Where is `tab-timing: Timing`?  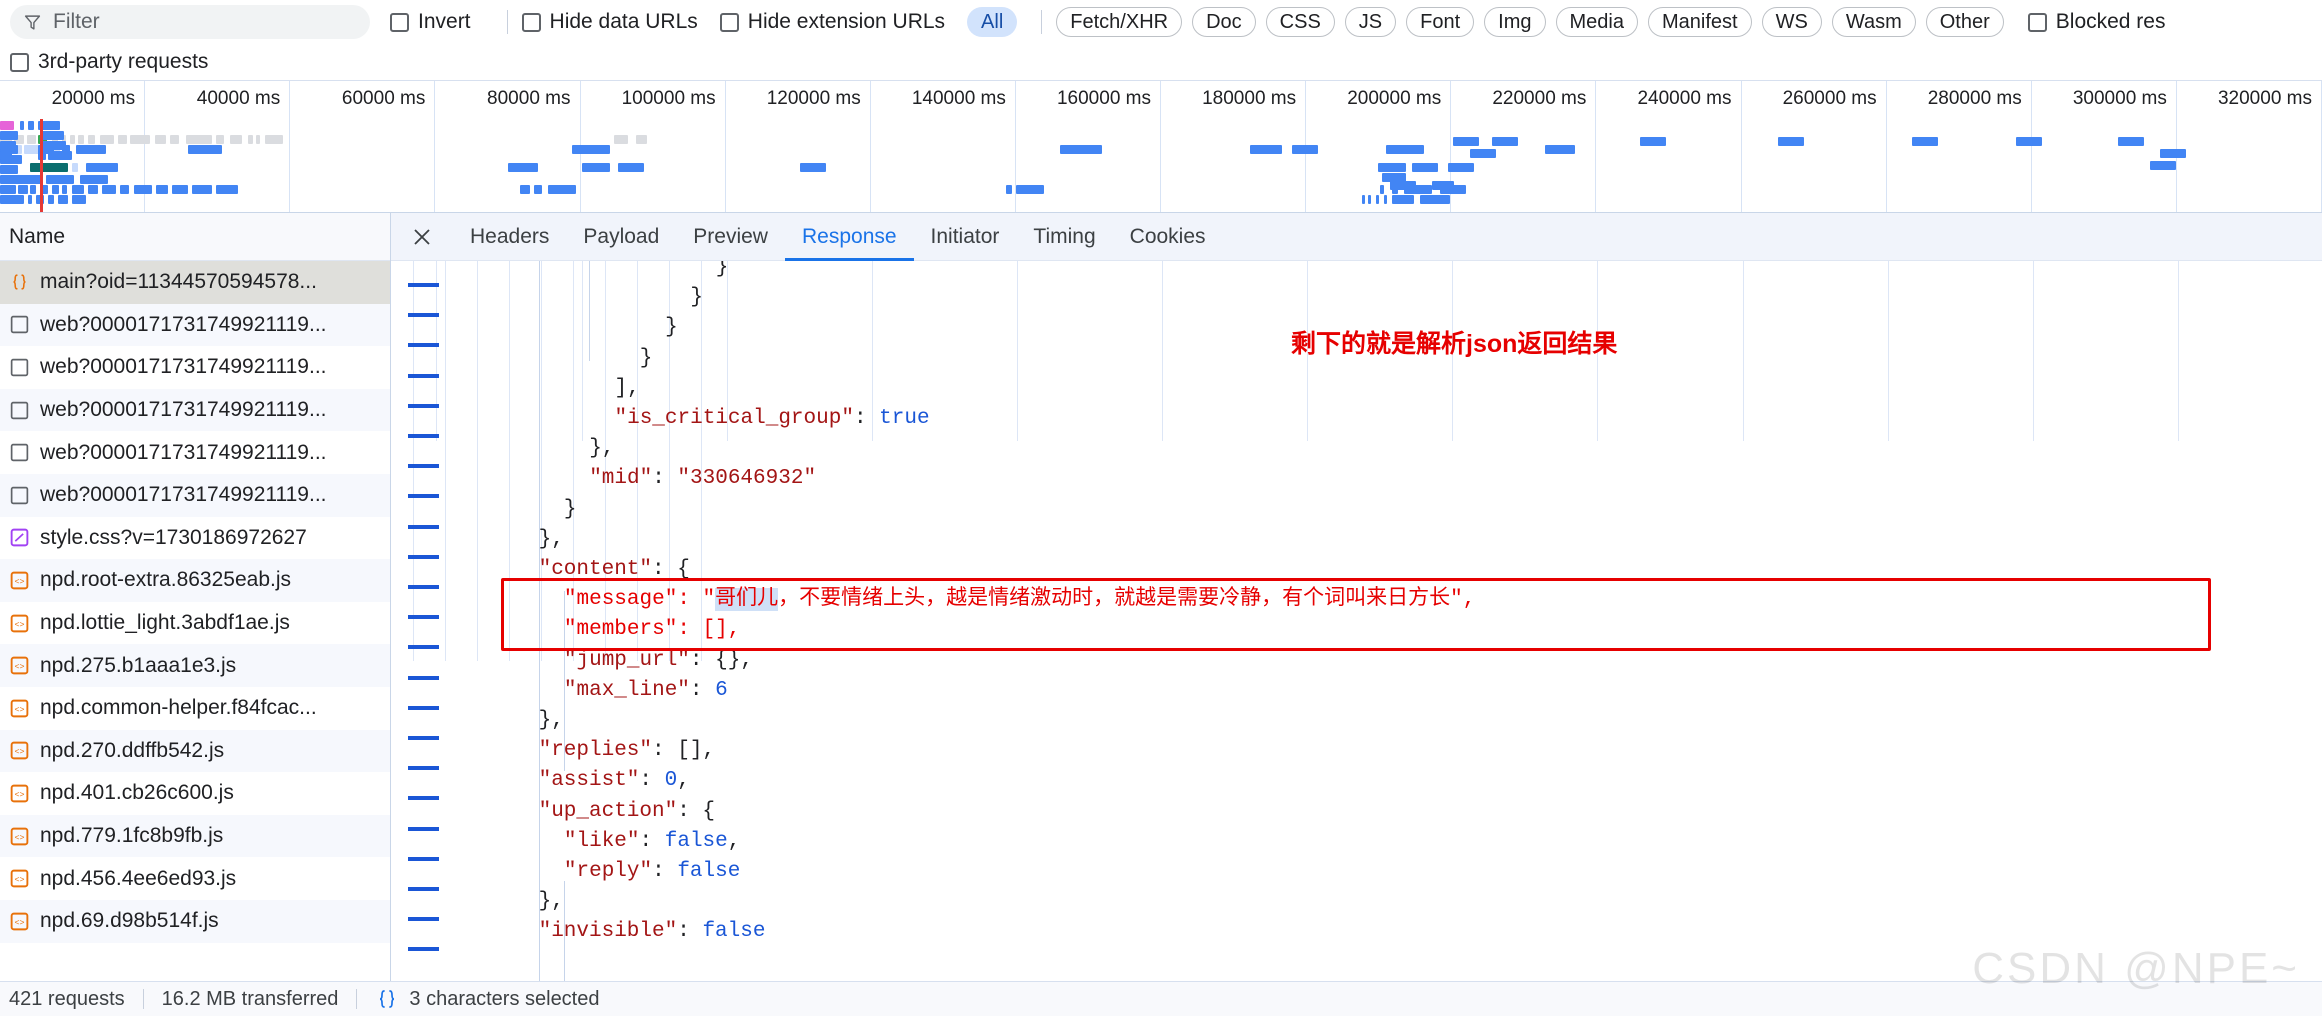
tab-timing: Timing is located at coordinates (1064, 237).